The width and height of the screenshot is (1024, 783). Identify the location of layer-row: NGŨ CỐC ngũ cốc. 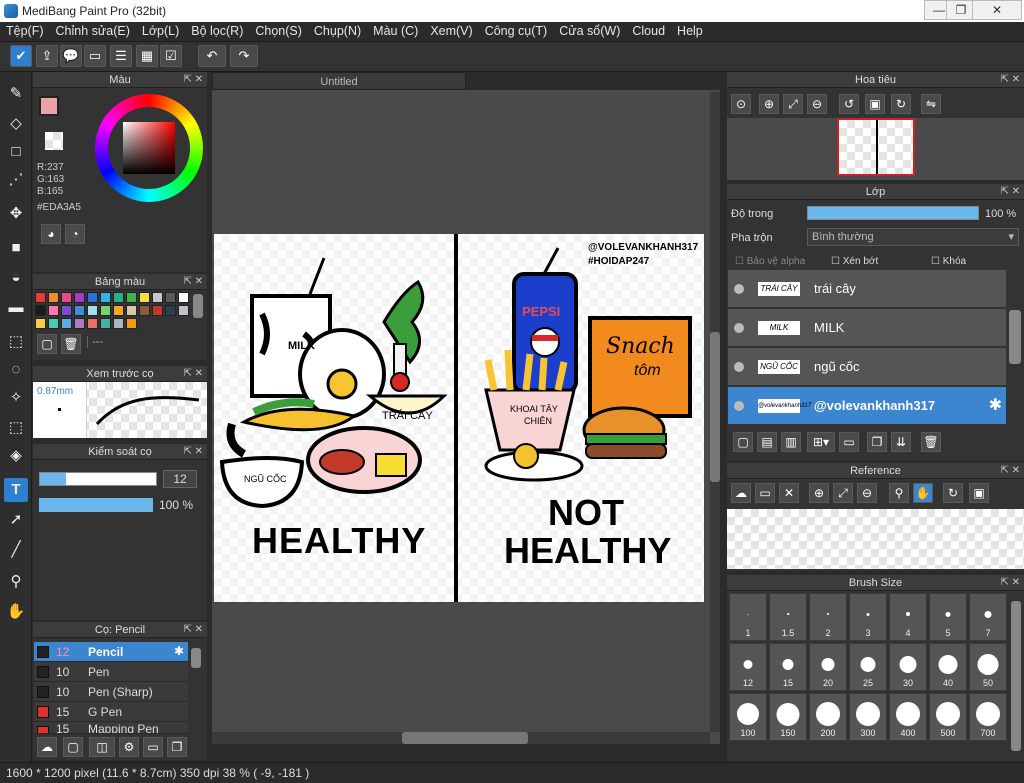
(867, 367).